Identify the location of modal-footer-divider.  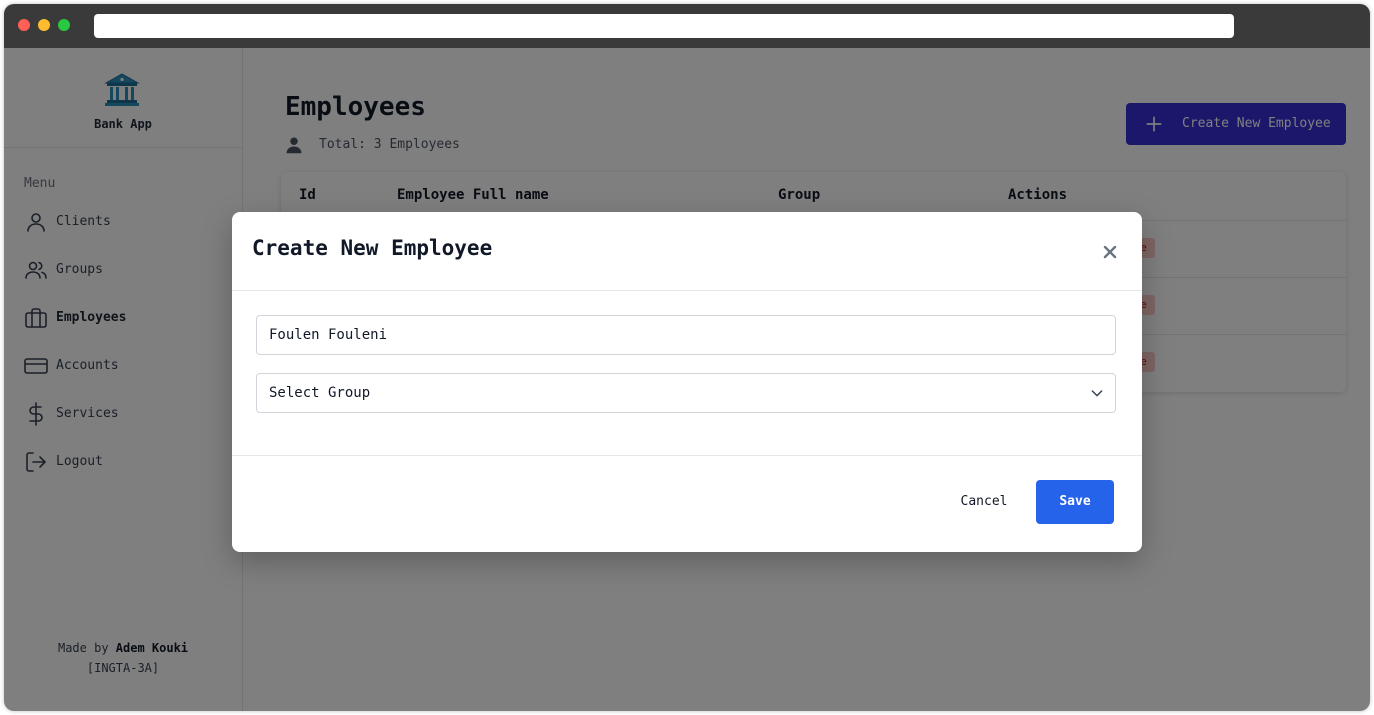
(687, 455).